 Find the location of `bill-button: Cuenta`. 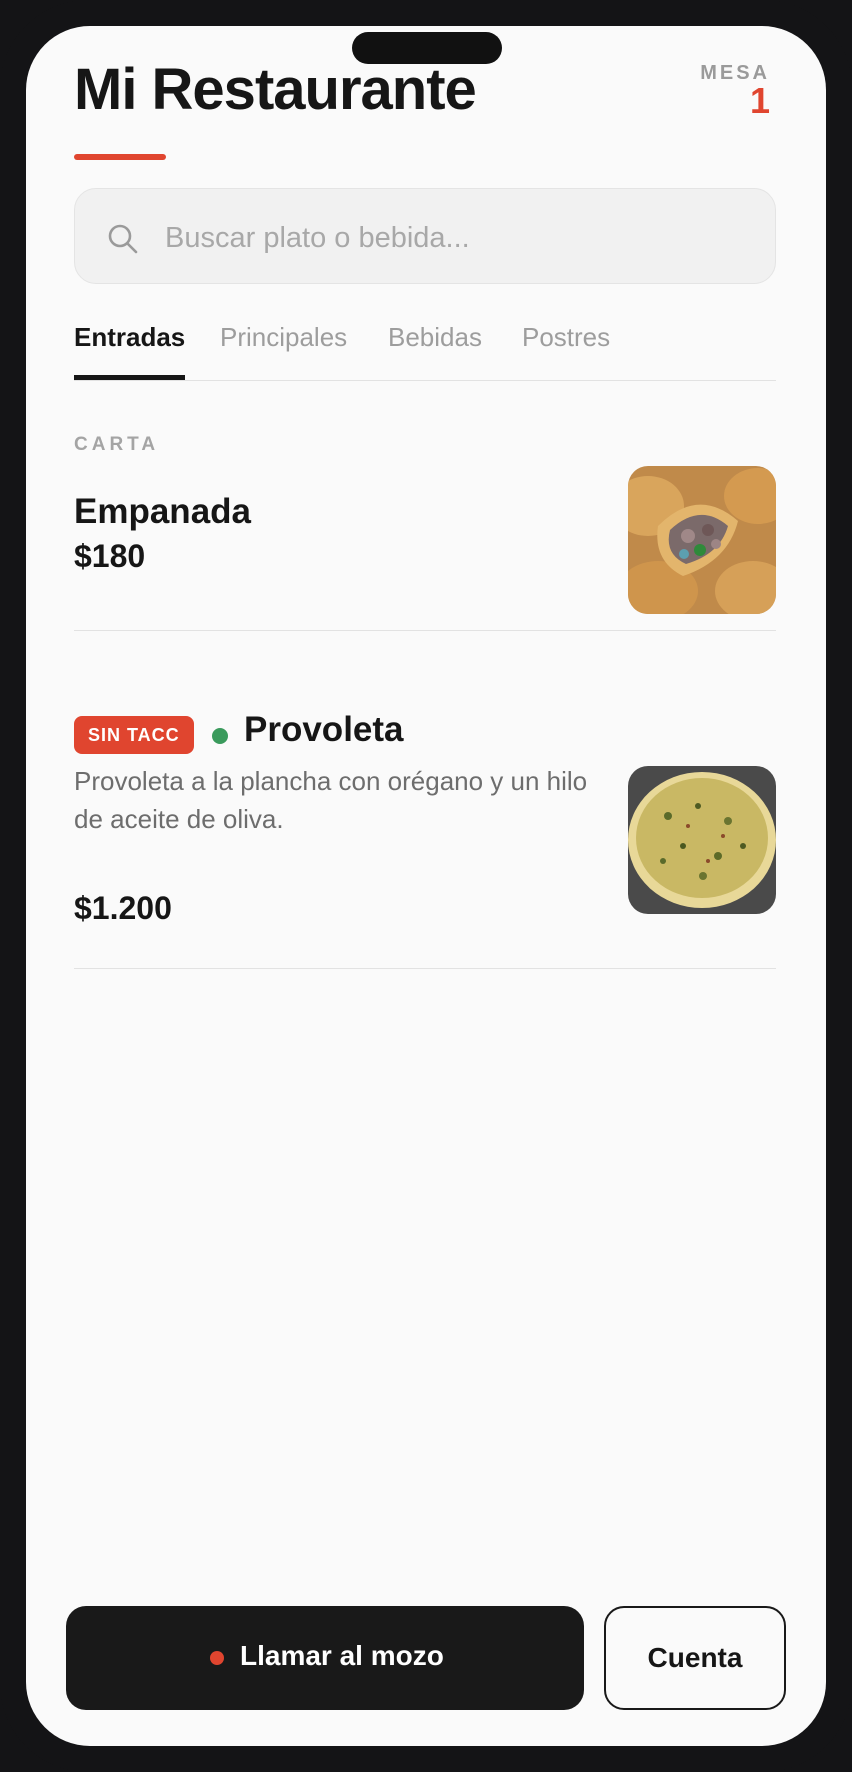

bill-button: Cuenta is located at coordinates (695, 1658).